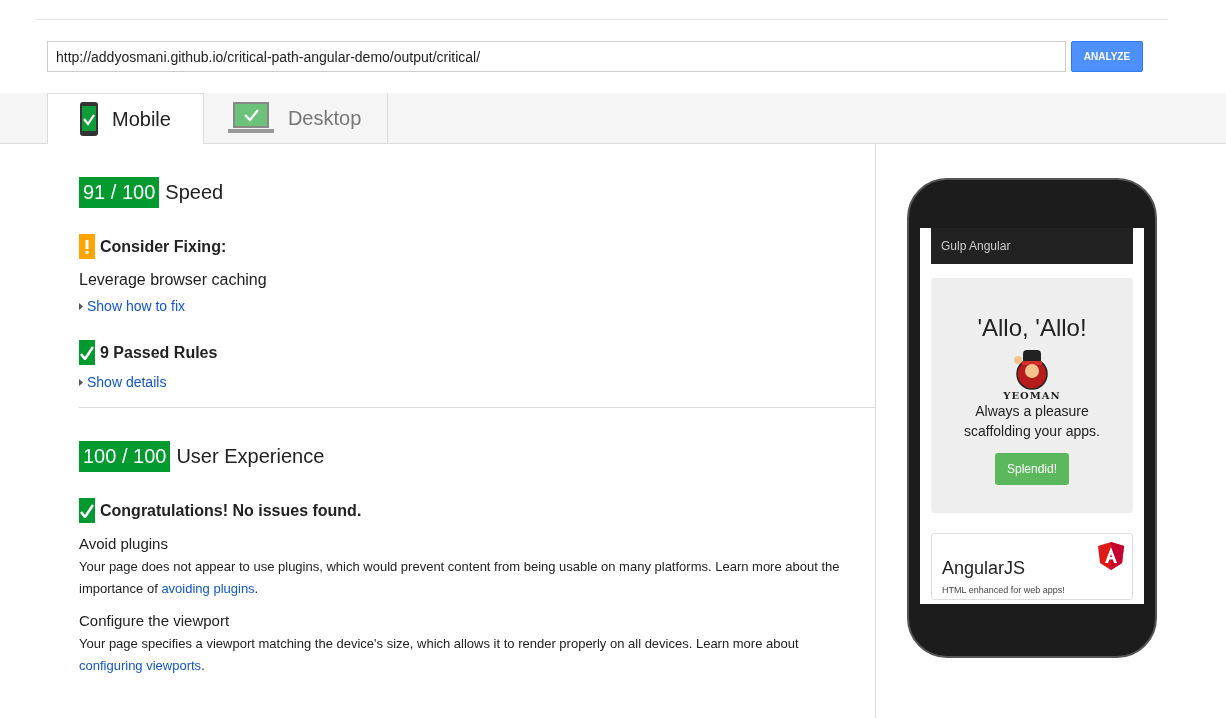 This screenshot has width=1226, height=718. I want to click on rule-description: Your page specifies a viewport matching the device's size, which allows it to render properly on all devices. Learn more about configuring viewports., so click(439, 655).